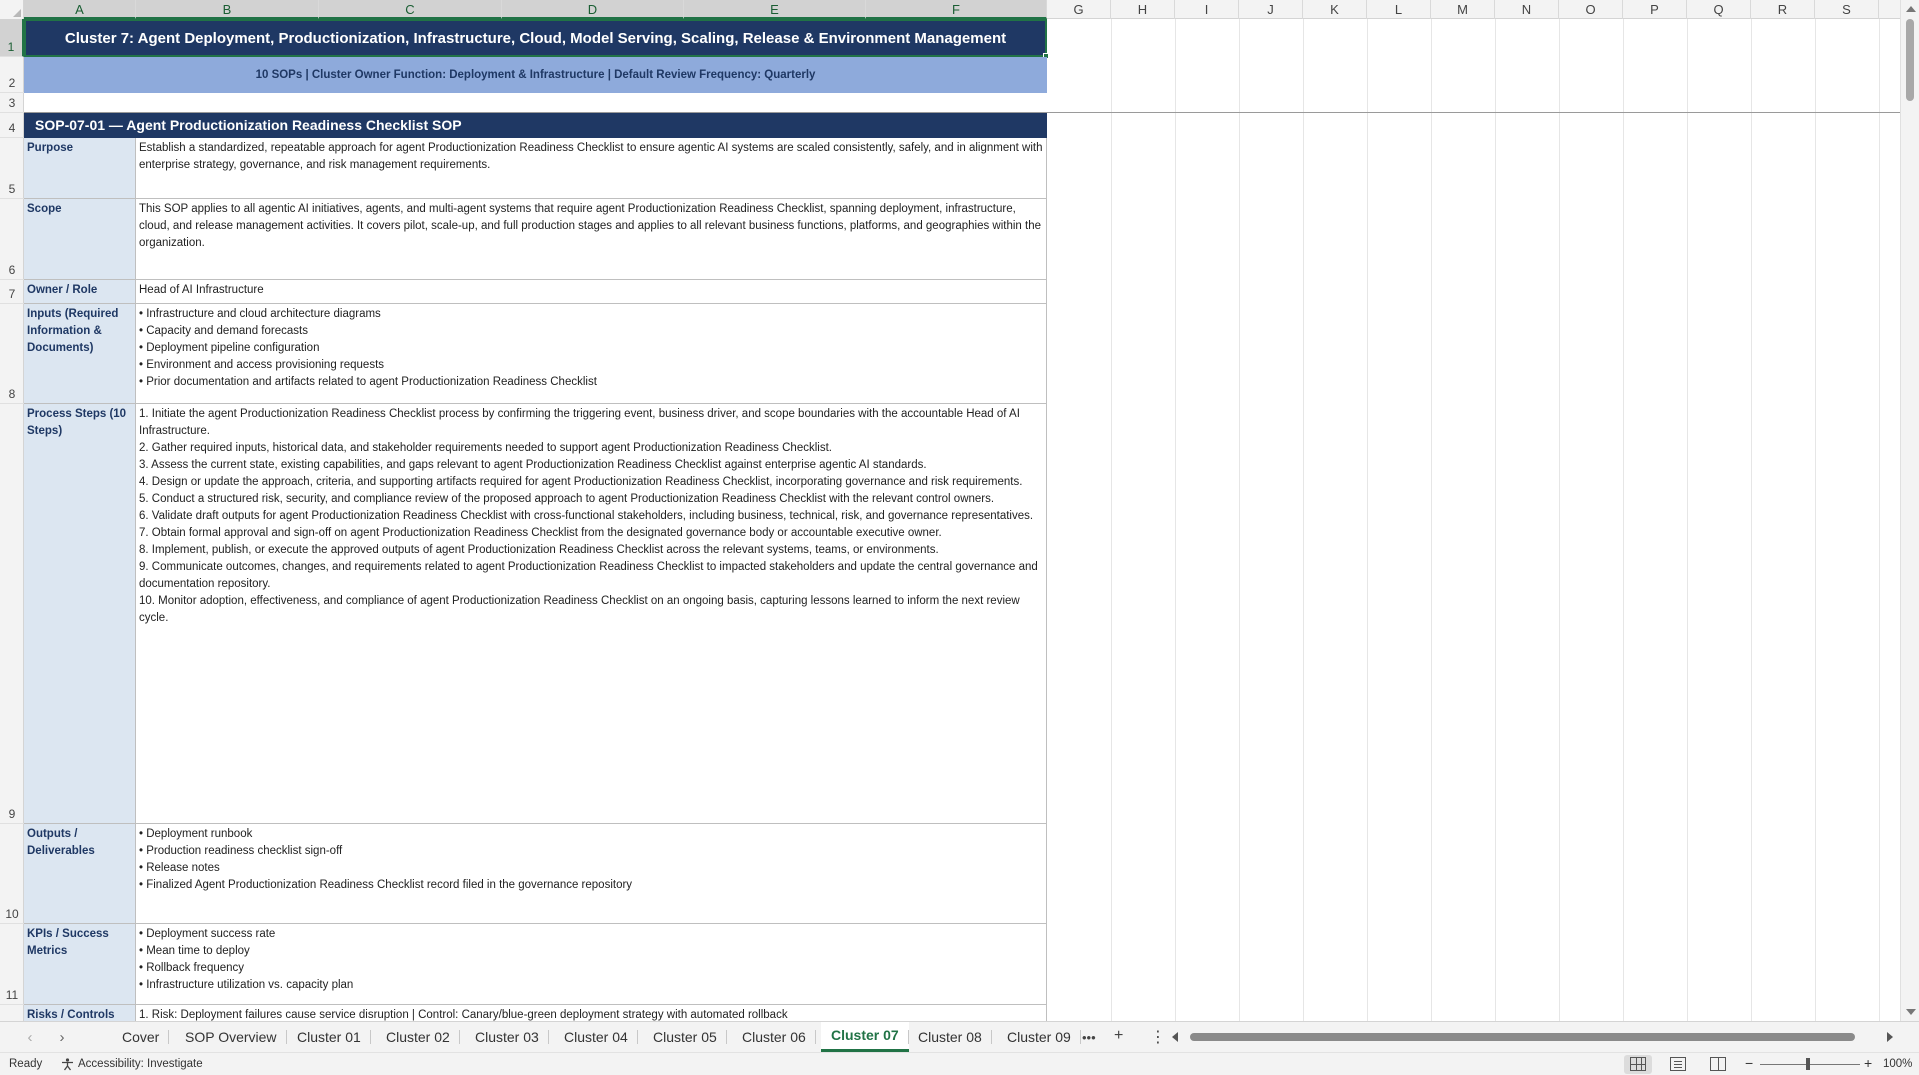  What do you see at coordinates (1638, 1064) in the screenshot?
I see `normal-view-icon` at bounding box center [1638, 1064].